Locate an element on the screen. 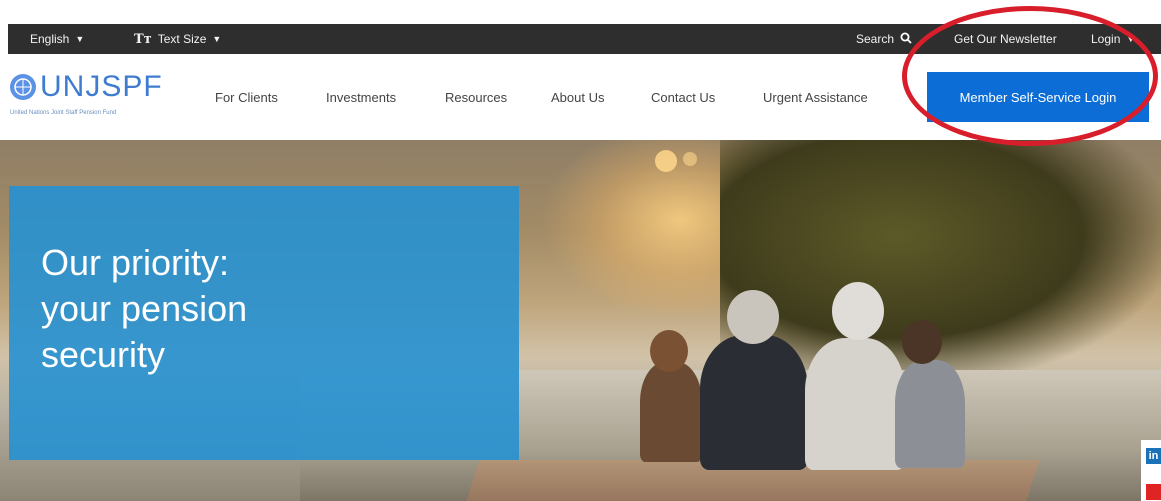 The width and height of the screenshot is (1161, 501). grandmother-figure is located at coordinates (855, 404).